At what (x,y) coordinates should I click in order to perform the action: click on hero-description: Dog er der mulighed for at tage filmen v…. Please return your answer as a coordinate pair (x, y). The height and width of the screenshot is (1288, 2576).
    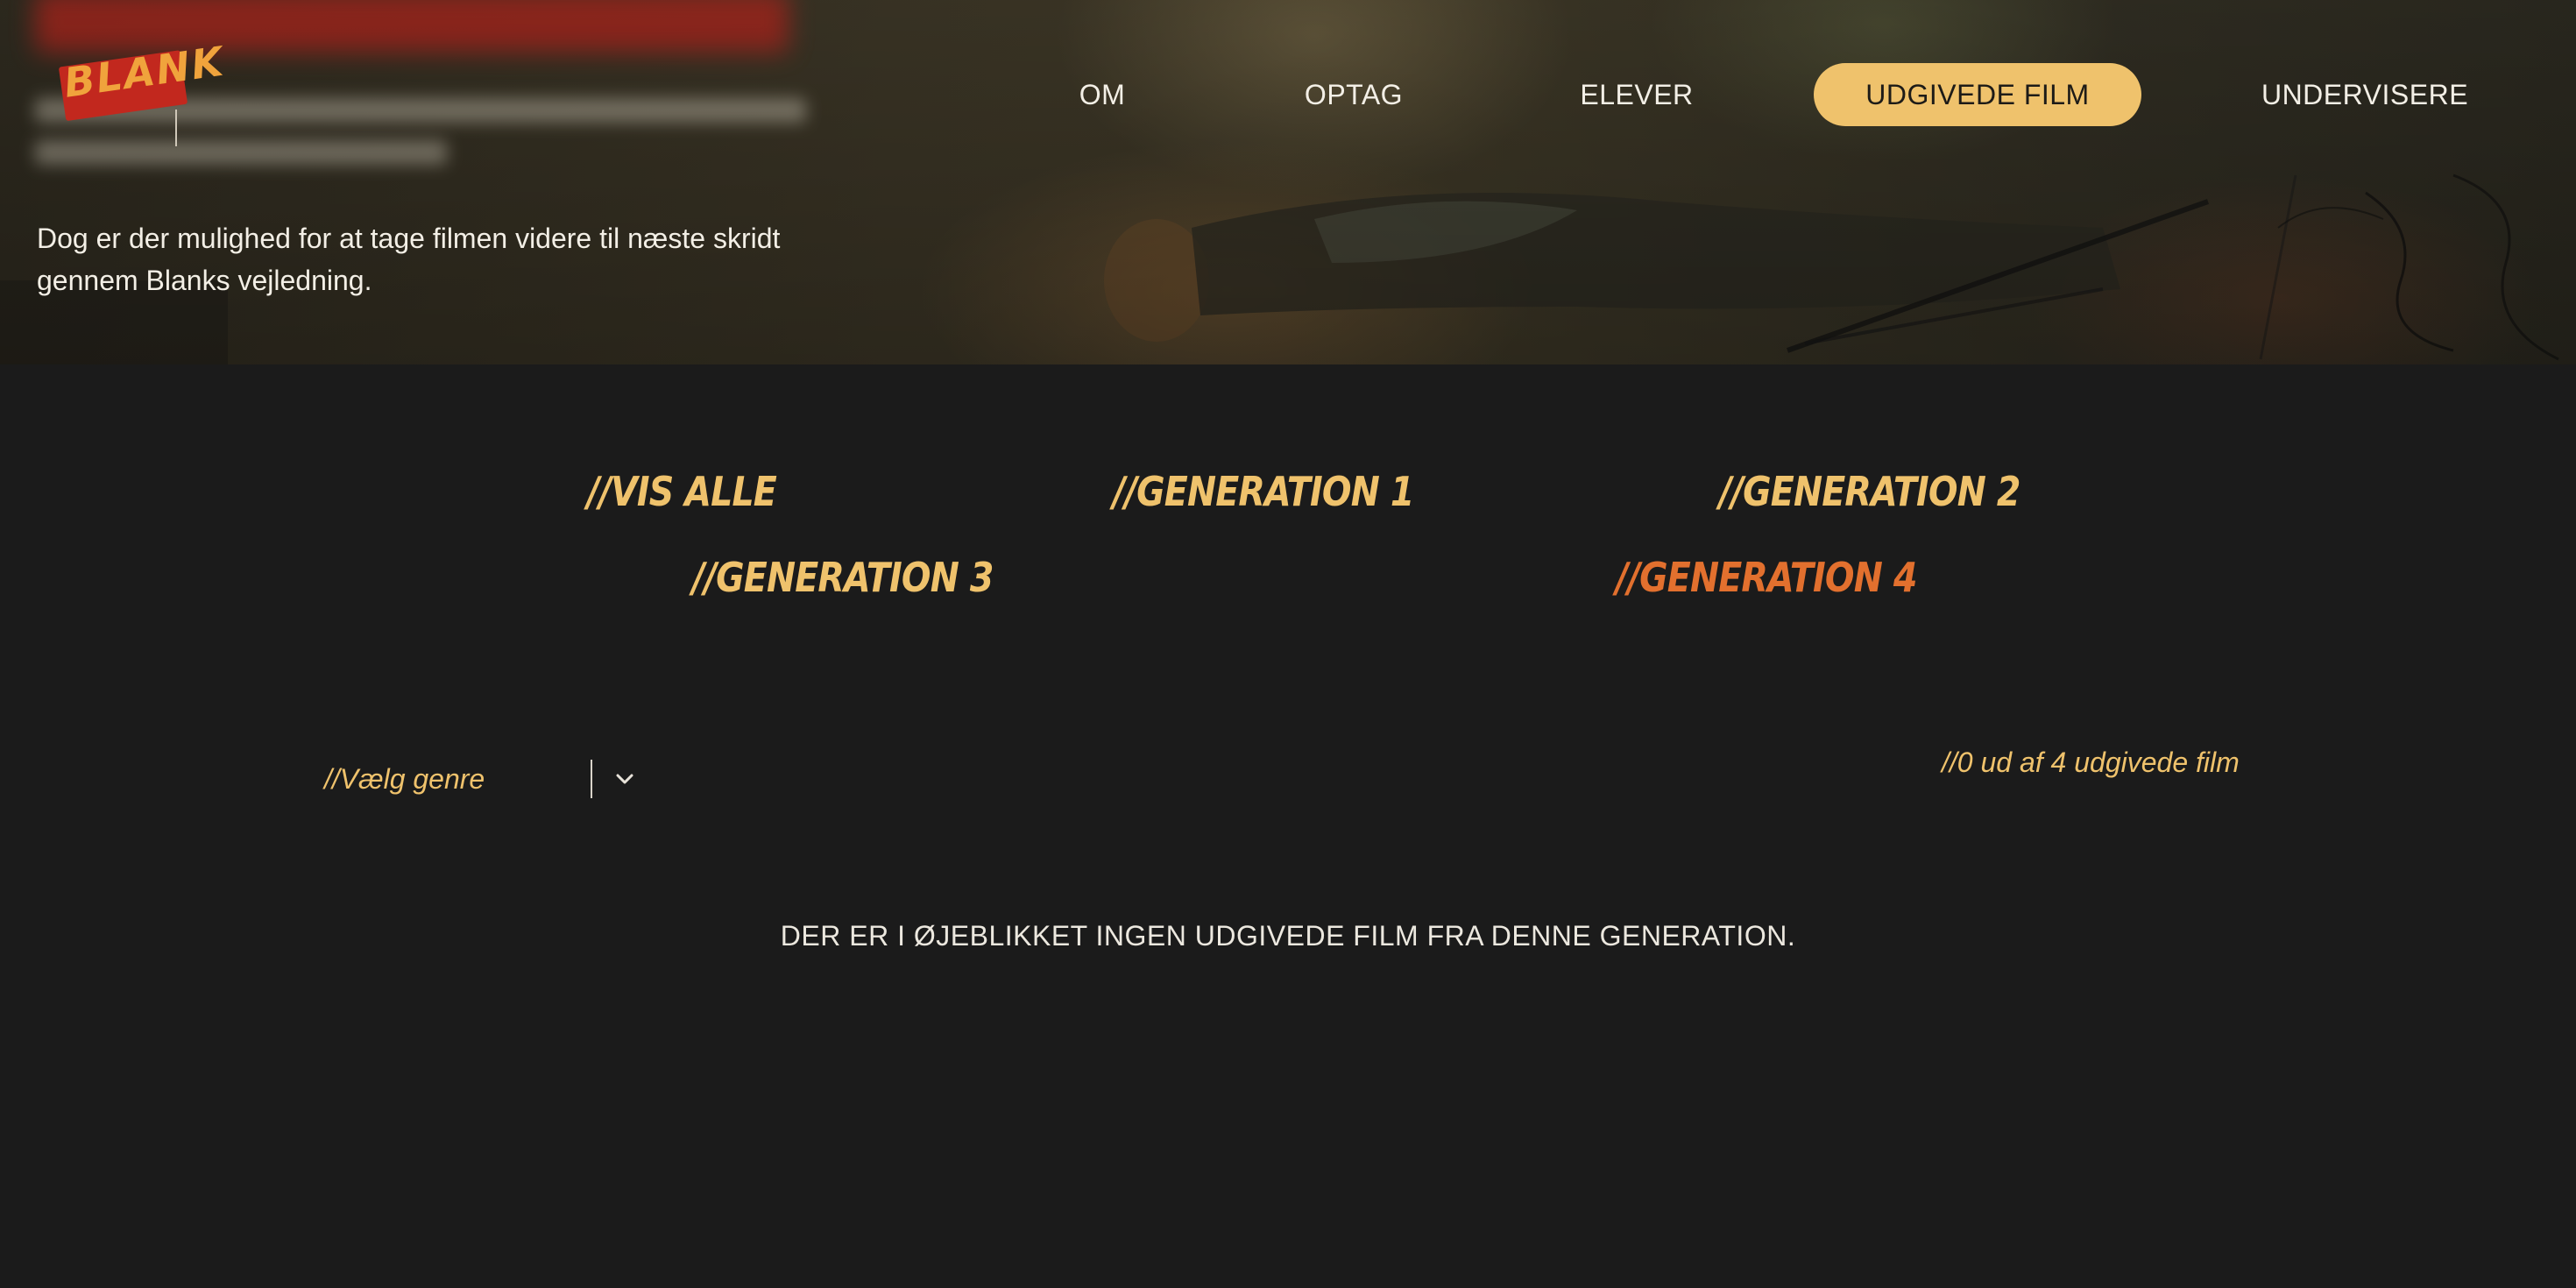
    Looking at the image, I should click on (409, 259).